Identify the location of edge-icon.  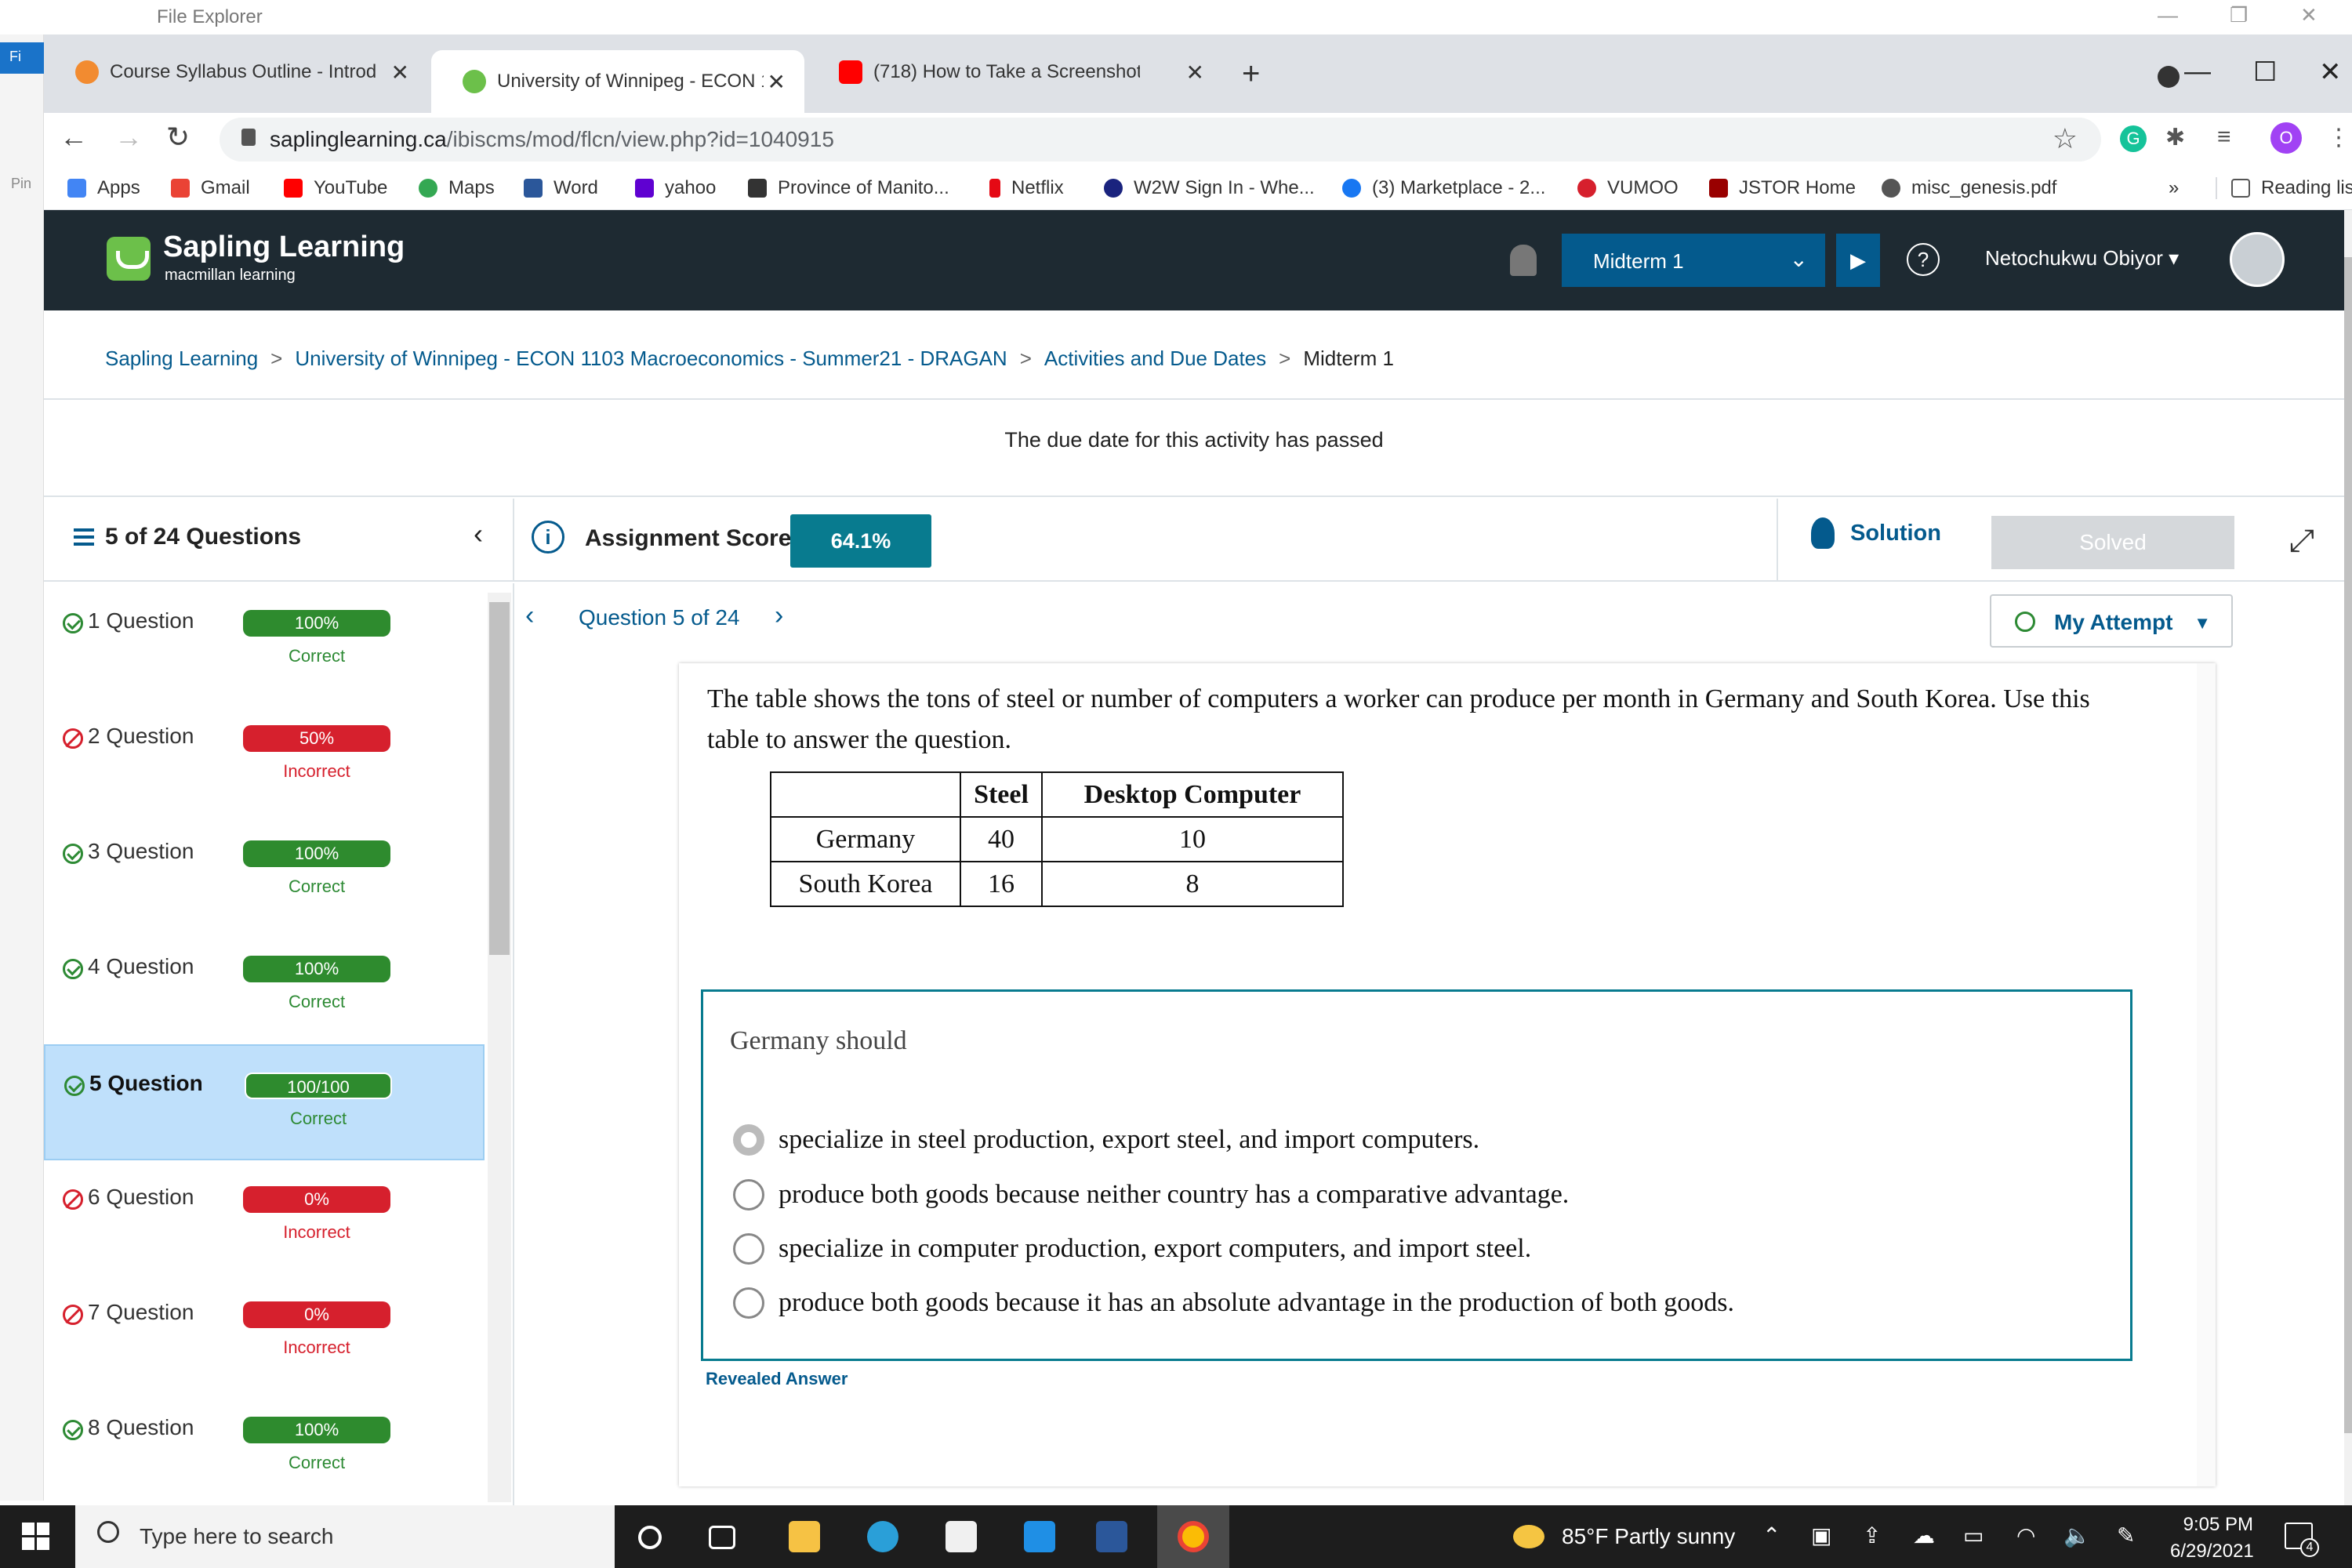
(882, 1536).